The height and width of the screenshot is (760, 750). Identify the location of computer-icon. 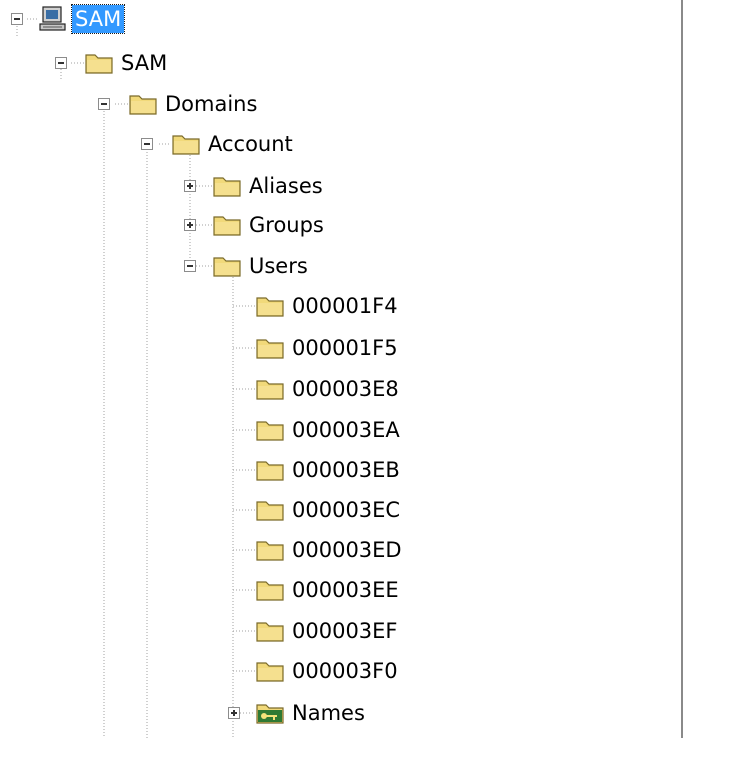
(53, 19).